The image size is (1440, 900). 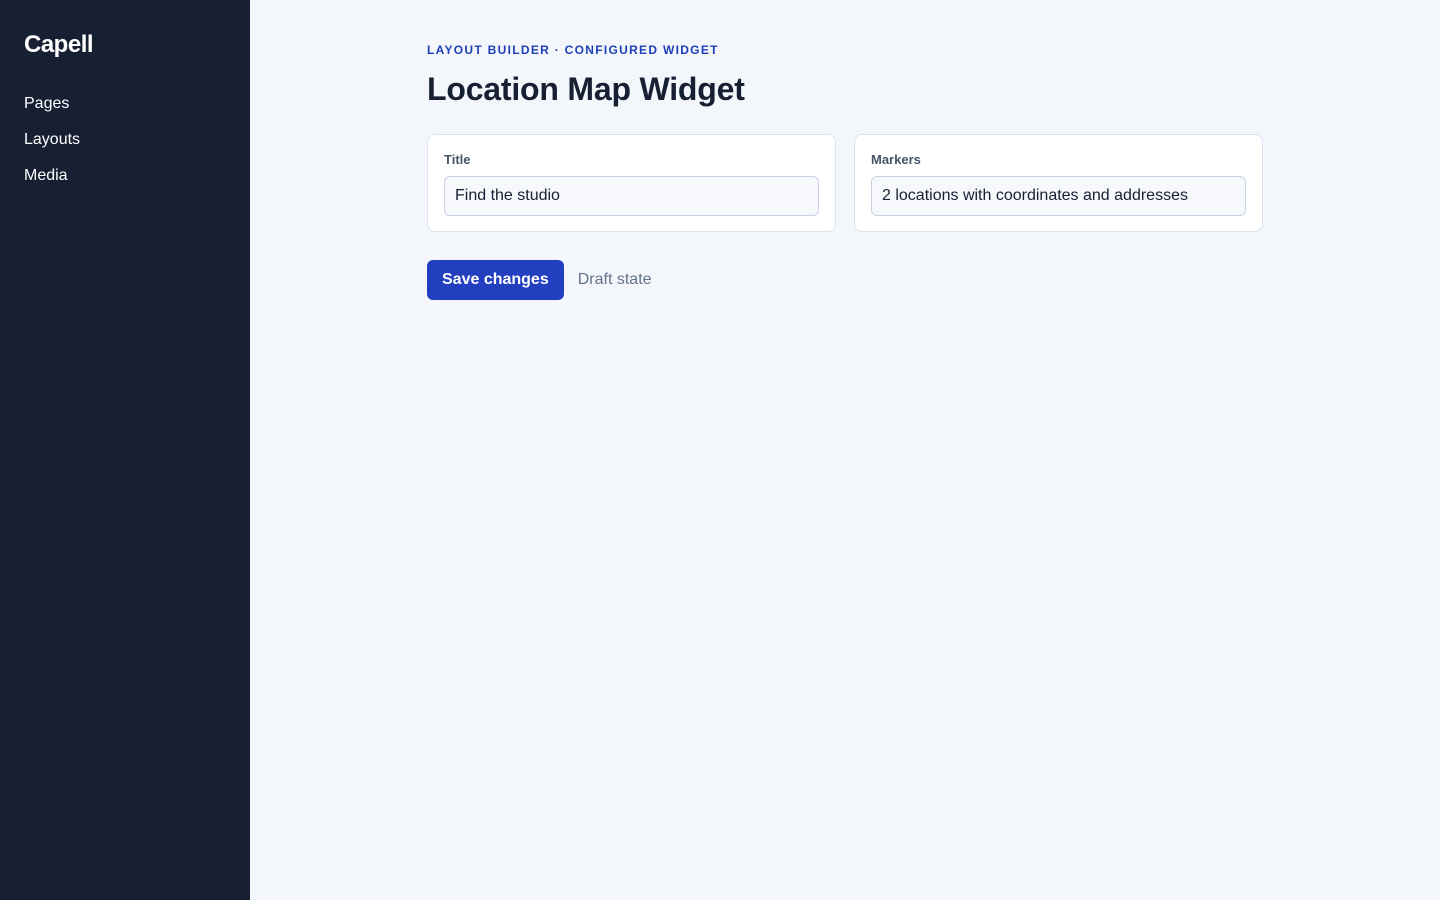 I want to click on title-field-label: Title, so click(x=457, y=159).